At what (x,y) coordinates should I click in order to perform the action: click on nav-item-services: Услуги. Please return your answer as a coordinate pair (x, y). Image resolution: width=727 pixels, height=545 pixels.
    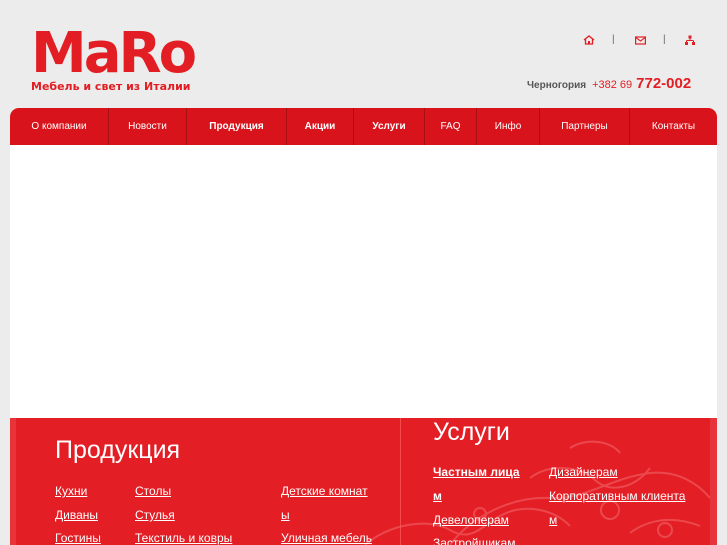
    Looking at the image, I should click on (389, 126).